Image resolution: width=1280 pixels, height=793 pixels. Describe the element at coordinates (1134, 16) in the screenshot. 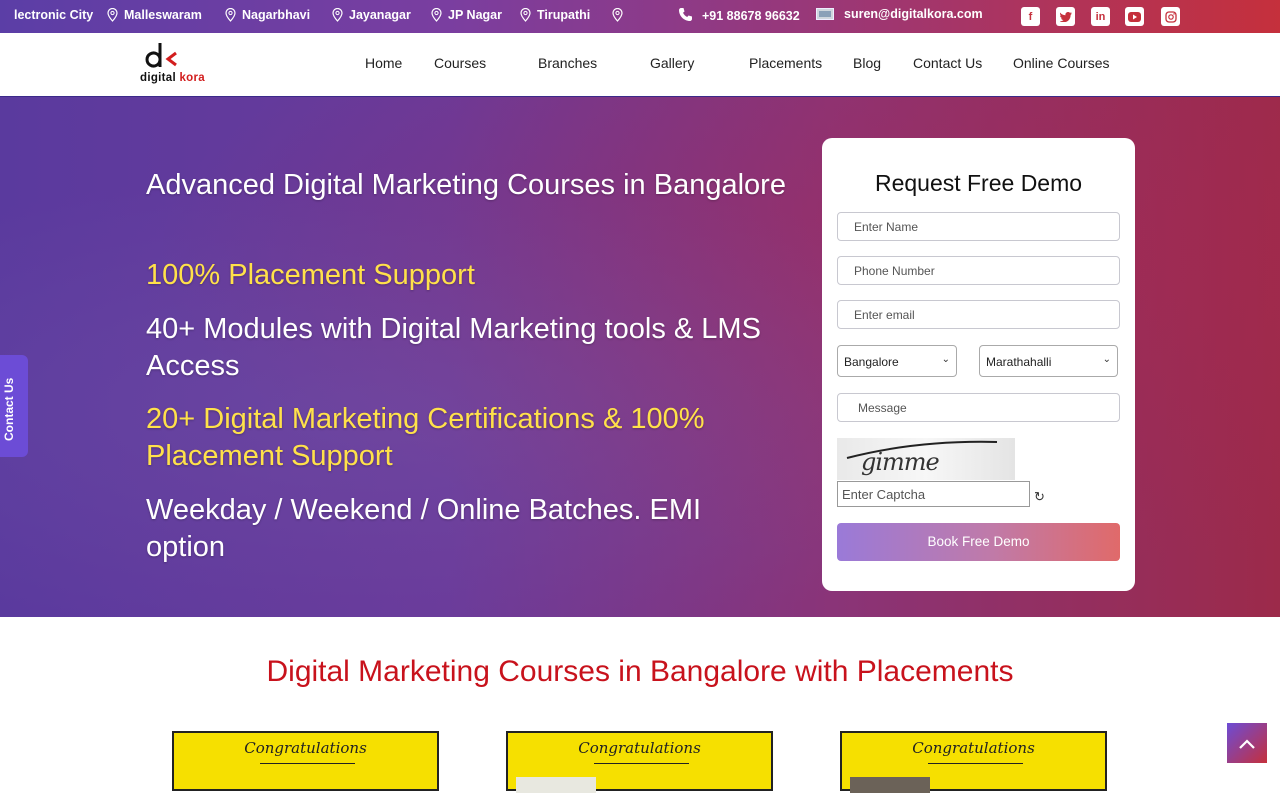

I see `youtube-icon` at that location.